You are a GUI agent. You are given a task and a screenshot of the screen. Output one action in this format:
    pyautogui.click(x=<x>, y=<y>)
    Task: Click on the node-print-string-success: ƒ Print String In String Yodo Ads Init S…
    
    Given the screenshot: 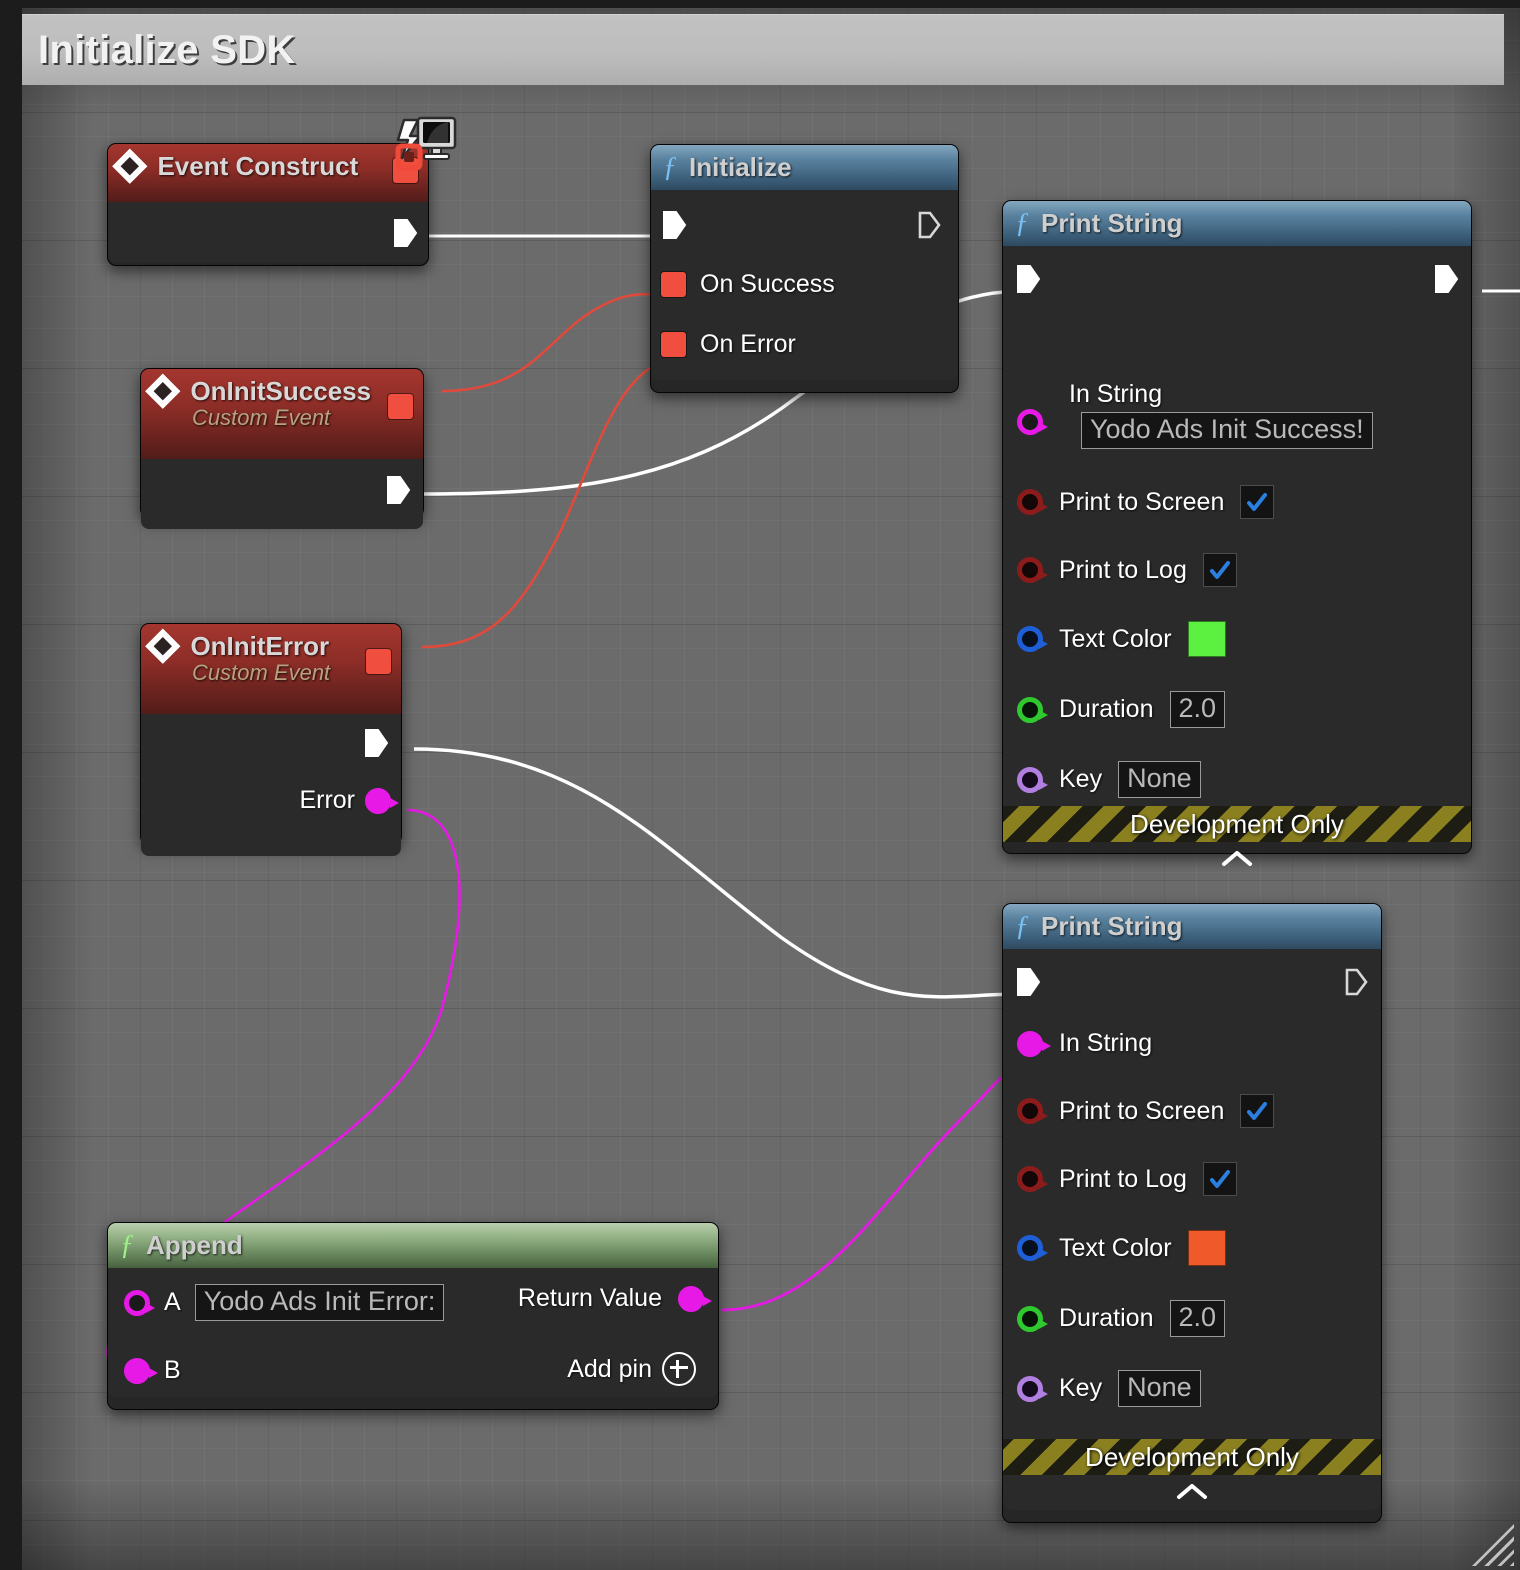 What is the action you would take?
    pyautogui.click(x=1237, y=533)
    